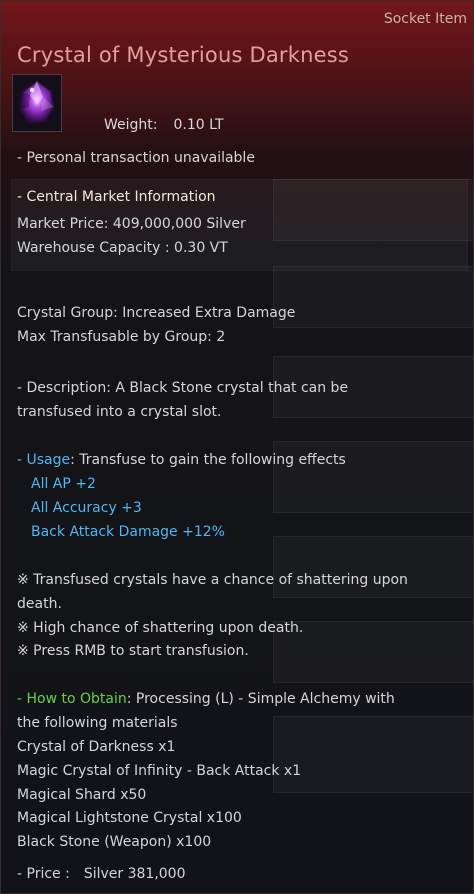 Image resolution: width=474 pixels, height=894 pixels. What do you see at coordinates (131, 224) in the screenshot?
I see `market-price: Market Price: 409,000,000 Silver` at bounding box center [131, 224].